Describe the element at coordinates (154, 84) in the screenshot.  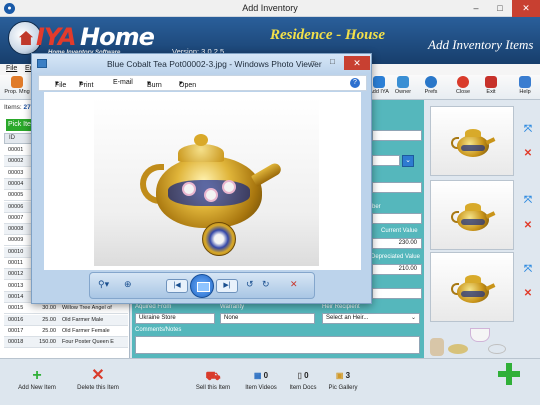
I see `viewer-menu-burn: Burn ▾` at that location.